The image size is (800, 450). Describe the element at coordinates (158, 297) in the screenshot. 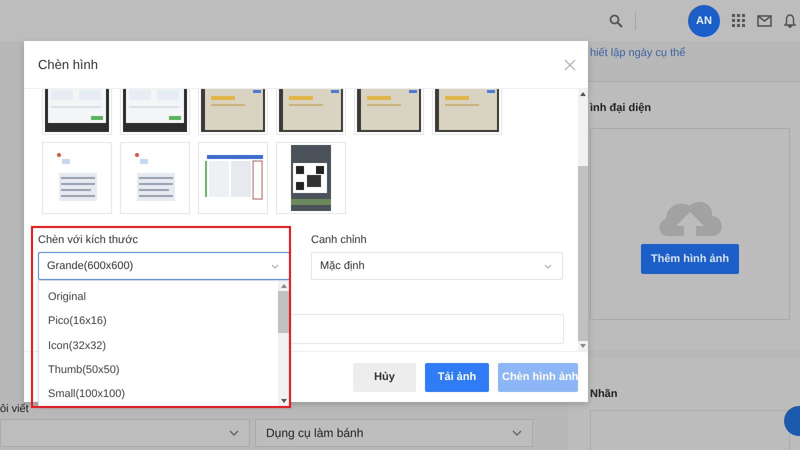

I see `size-option: Original` at that location.